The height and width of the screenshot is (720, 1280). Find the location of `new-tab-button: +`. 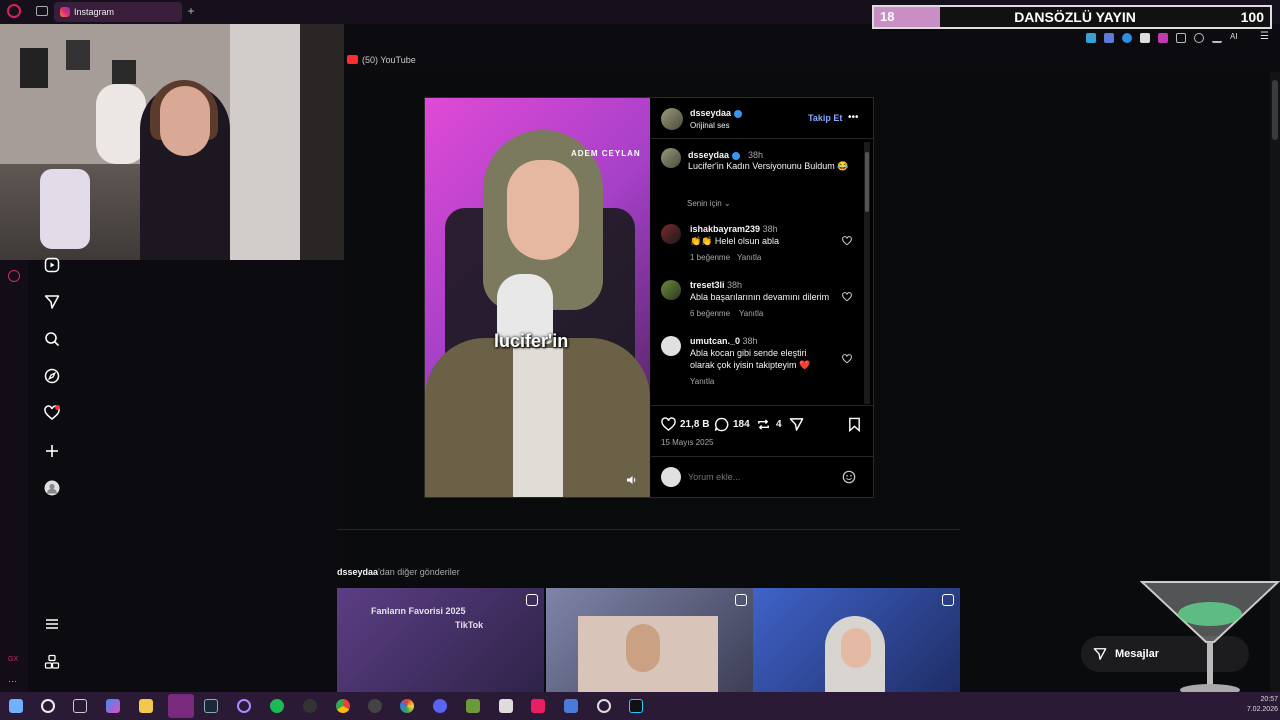

new-tab-button: + is located at coordinates (191, 11).